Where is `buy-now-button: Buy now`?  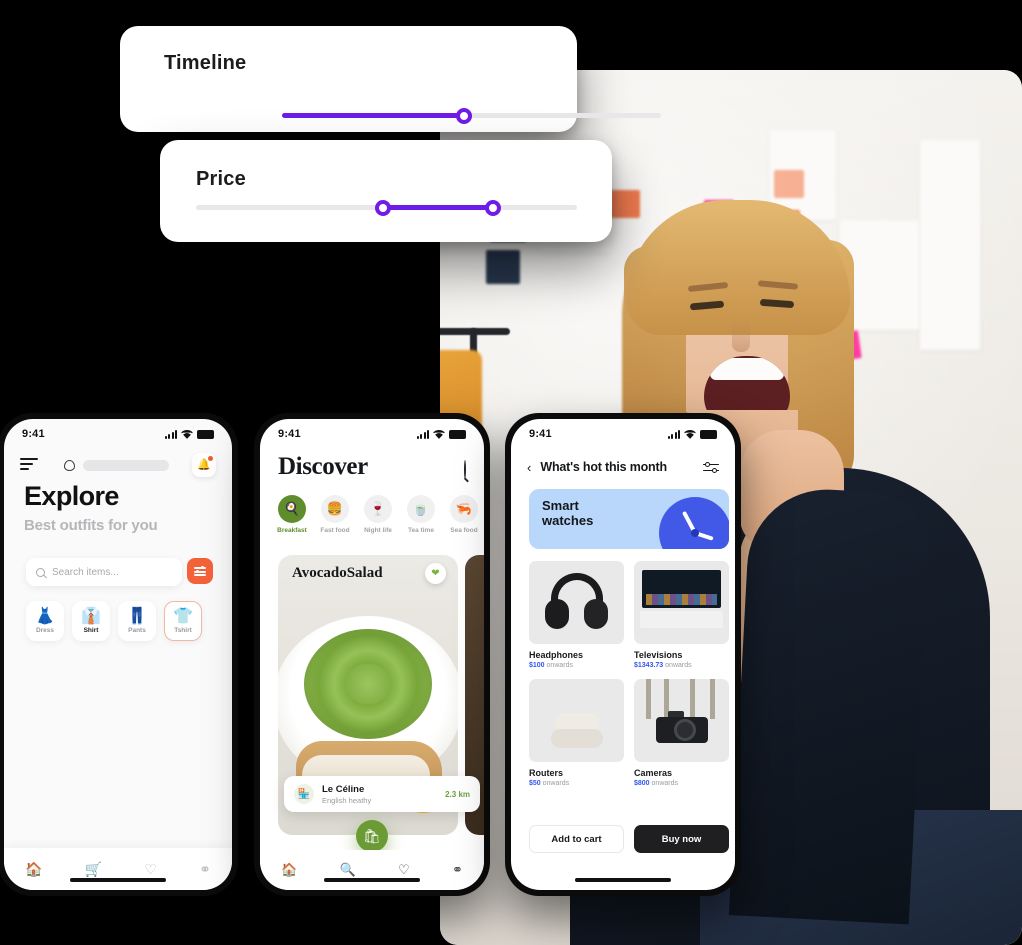
buy-now-button: Buy now is located at coordinates (681, 839).